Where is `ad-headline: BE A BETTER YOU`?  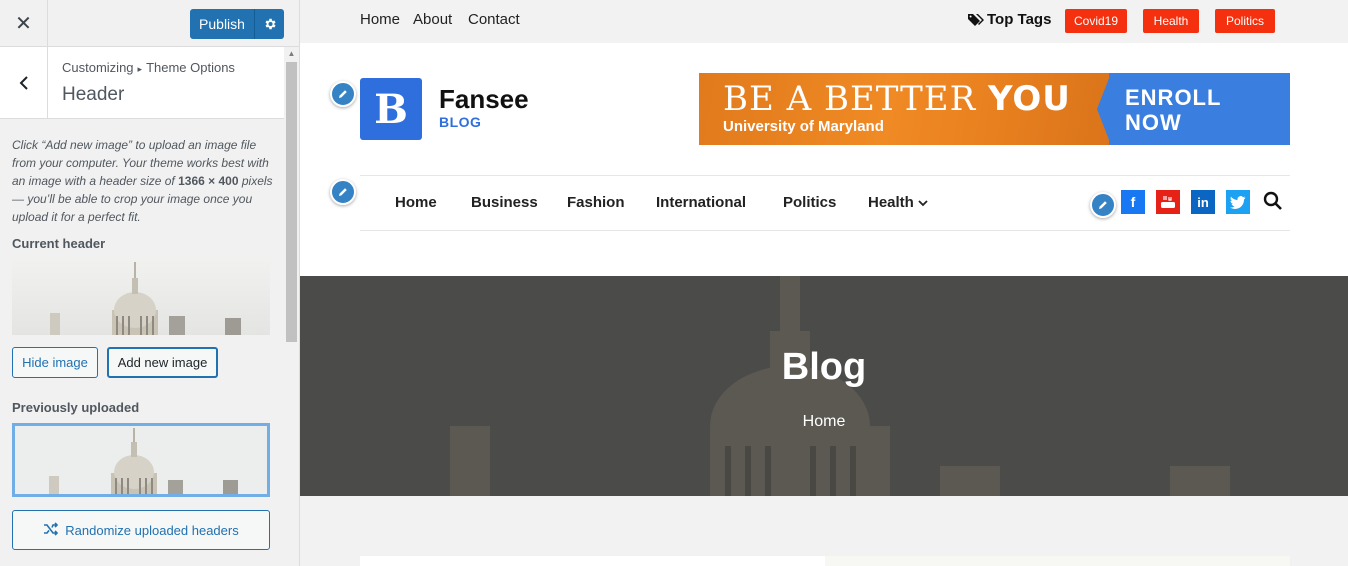
ad-headline: BE A BETTER YOU is located at coordinates (897, 99).